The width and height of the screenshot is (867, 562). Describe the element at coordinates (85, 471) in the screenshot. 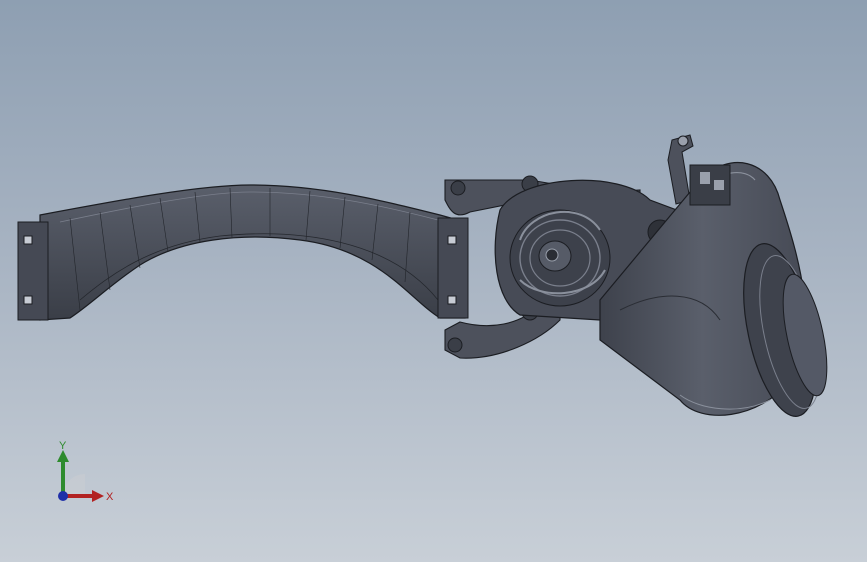

I see `coordinate-triad: Y X` at that location.